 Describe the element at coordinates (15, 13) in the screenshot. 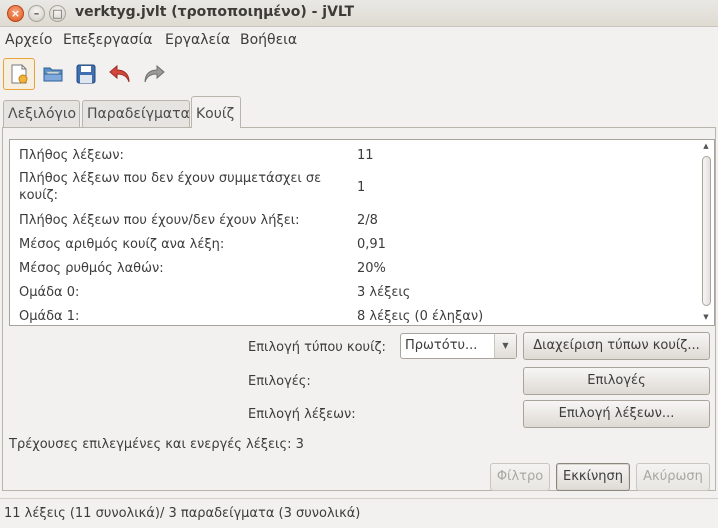

I see `close-window-button: ×` at that location.